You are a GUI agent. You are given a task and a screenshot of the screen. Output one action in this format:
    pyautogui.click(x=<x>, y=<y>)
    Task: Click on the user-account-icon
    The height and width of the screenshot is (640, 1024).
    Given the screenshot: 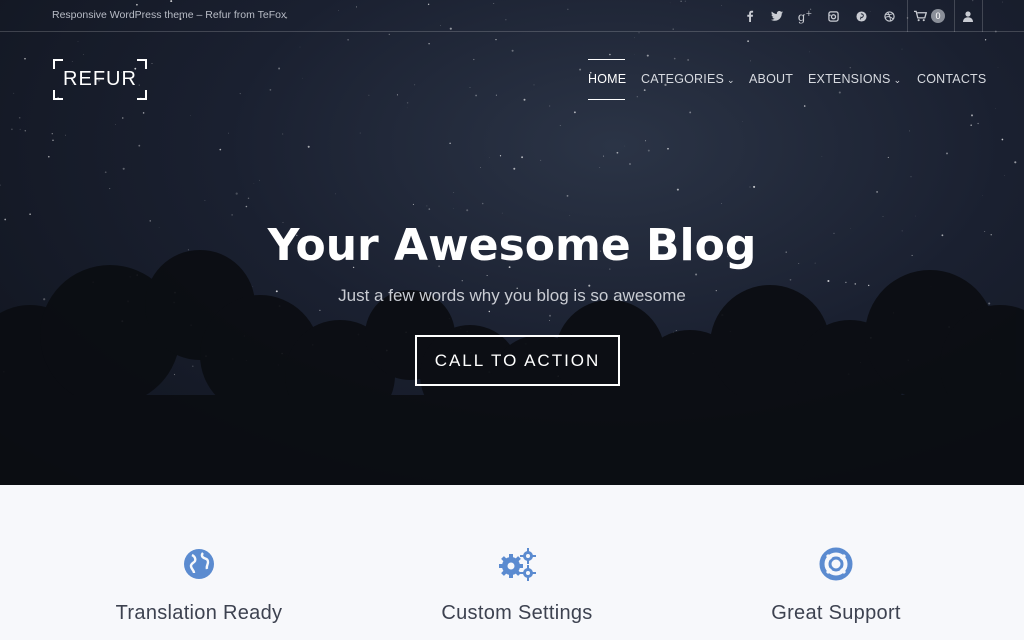 What is the action you would take?
    pyautogui.click(x=968, y=16)
    